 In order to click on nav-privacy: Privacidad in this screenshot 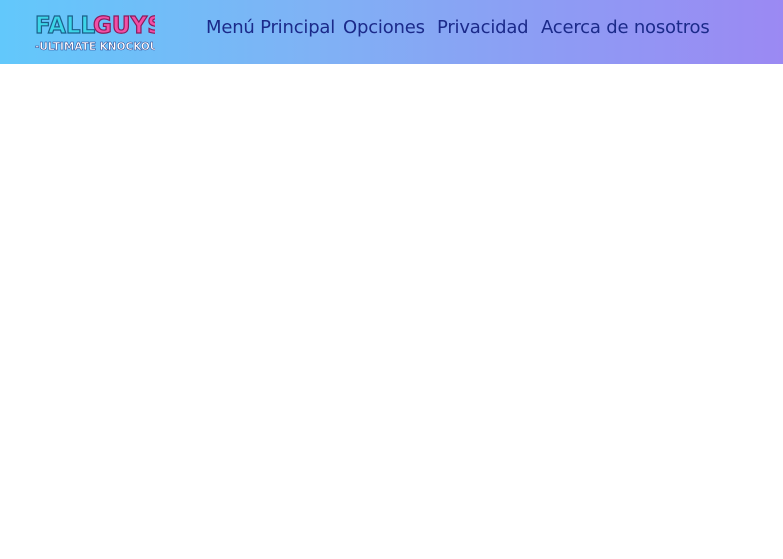, I will do `click(483, 27)`.